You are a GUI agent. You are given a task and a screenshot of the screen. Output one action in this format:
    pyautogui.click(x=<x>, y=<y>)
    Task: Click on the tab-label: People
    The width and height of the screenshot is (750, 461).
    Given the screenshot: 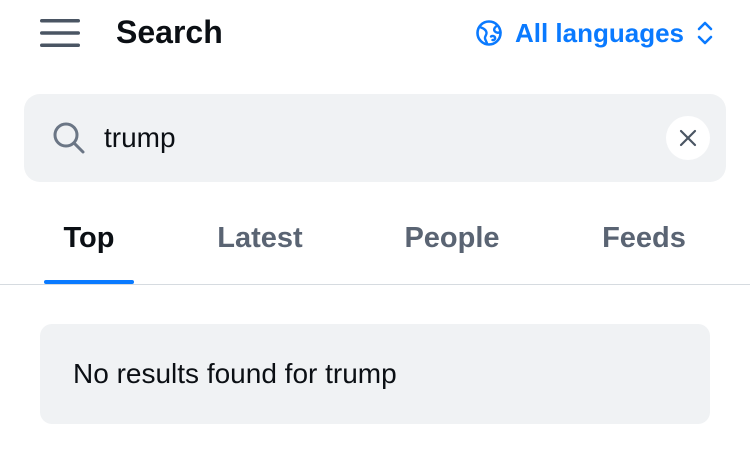 What is the action you would take?
    pyautogui.click(x=452, y=238)
    